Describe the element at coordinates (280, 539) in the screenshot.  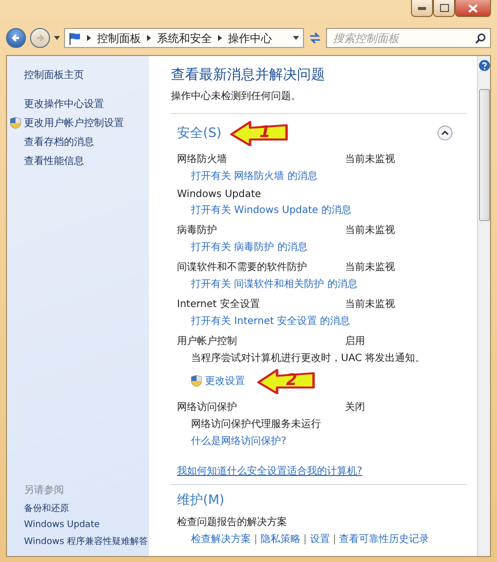
I see `maintenance-link: 隐私策略` at that location.